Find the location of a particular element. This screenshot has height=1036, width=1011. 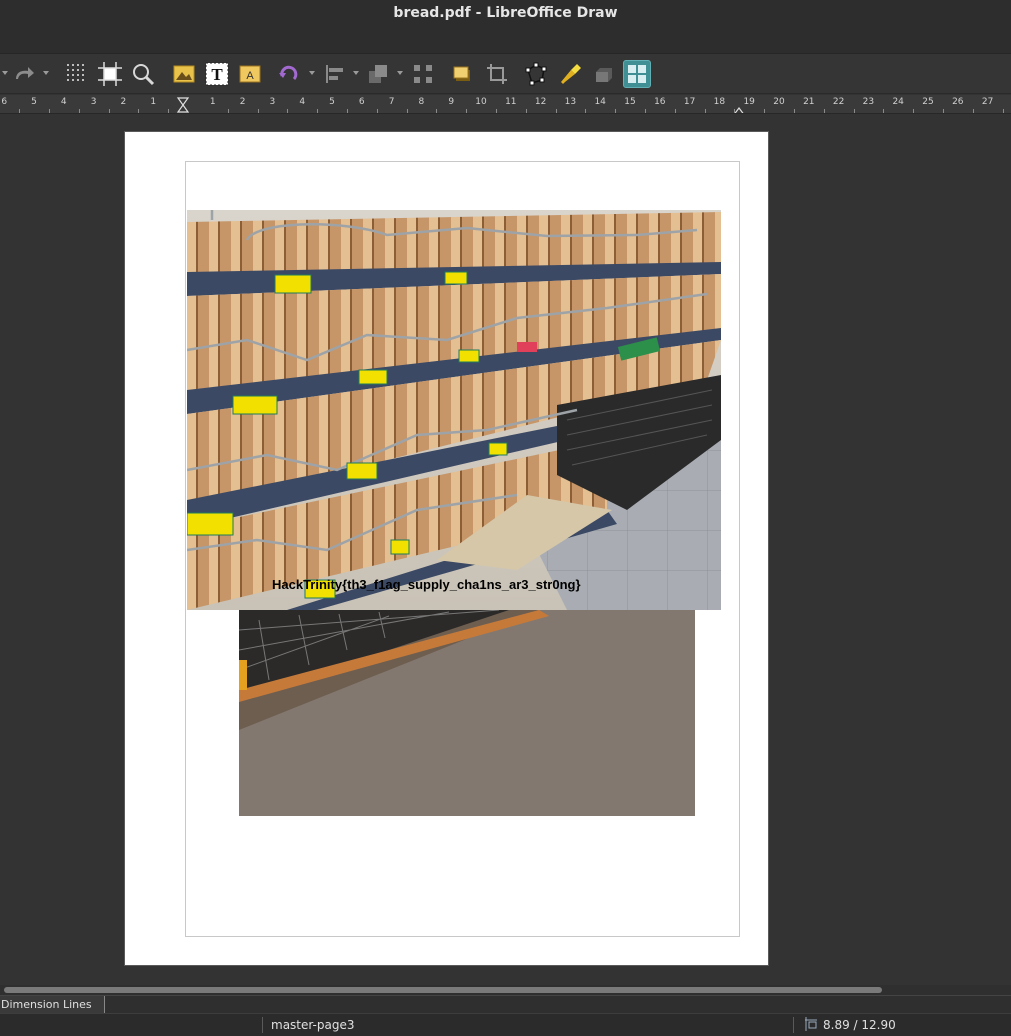

menu-bar is located at coordinates (505, 40).